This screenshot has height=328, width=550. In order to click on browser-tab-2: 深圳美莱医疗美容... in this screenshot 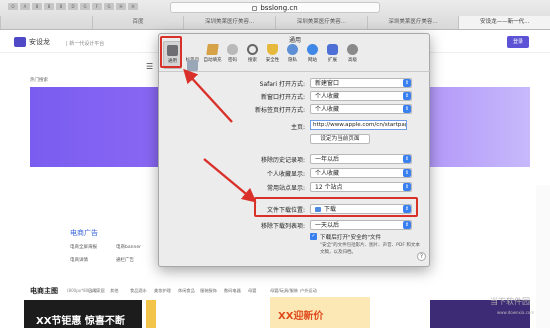, I will do `click(229, 22)`.